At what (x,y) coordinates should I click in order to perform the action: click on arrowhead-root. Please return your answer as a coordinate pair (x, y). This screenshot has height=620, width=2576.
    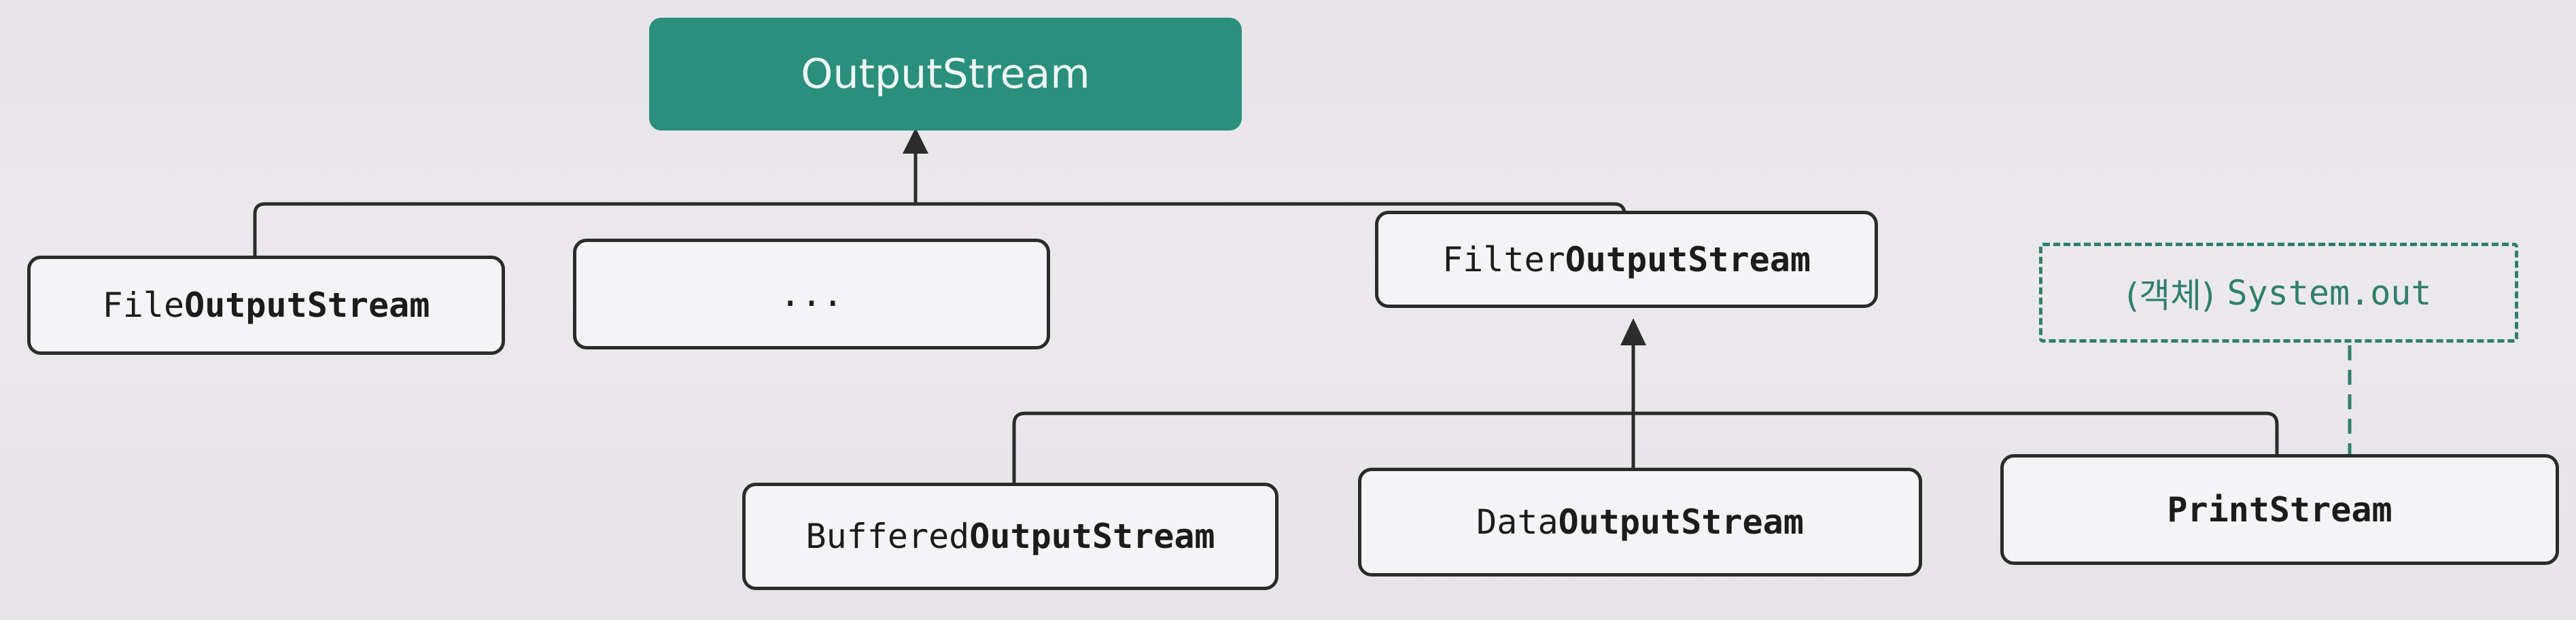
    Looking at the image, I should click on (915, 141).